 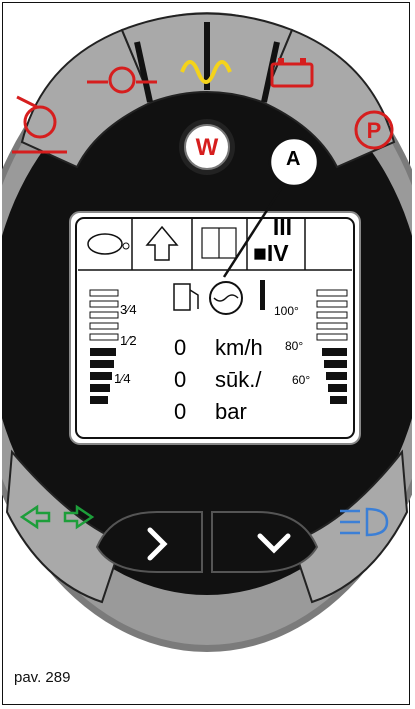 What do you see at coordinates (180, 347) in the screenshot?
I see `speed-value: 0` at bounding box center [180, 347].